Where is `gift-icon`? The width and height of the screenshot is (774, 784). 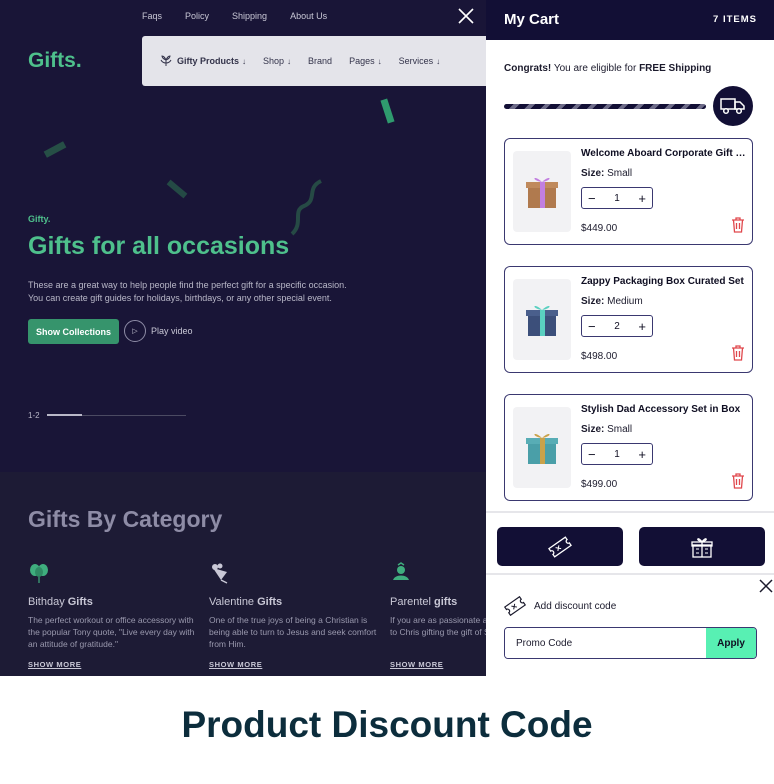 gift-icon is located at coordinates (702, 547).